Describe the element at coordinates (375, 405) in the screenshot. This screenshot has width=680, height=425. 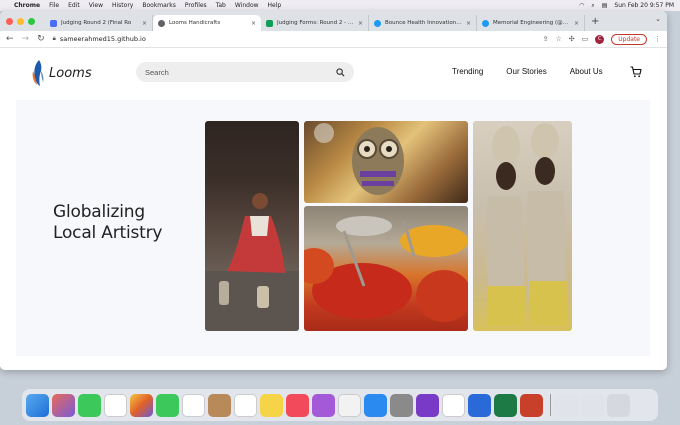
I see `app-store-icon` at that location.